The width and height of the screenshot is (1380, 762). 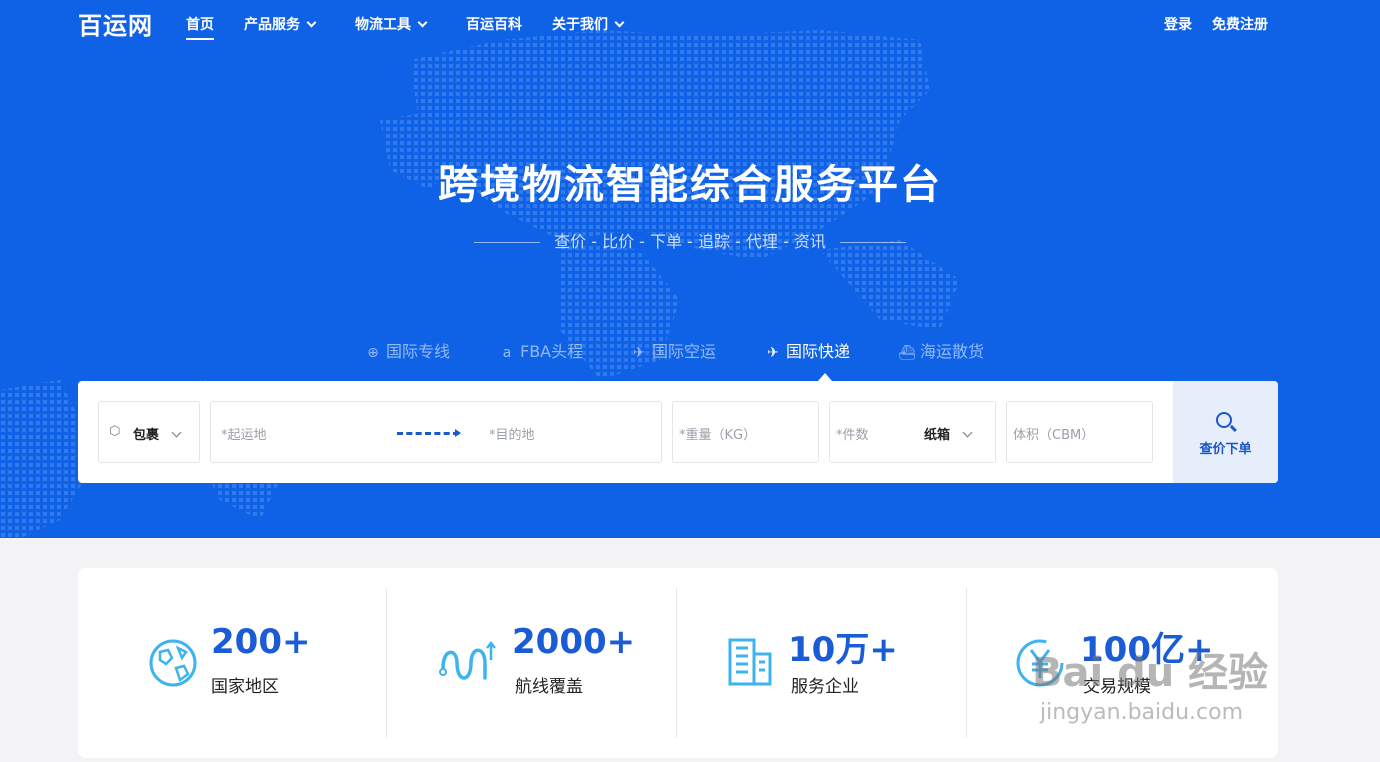 I want to click on tab-international-line: ⊕ 国际专线, so click(x=407, y=350).